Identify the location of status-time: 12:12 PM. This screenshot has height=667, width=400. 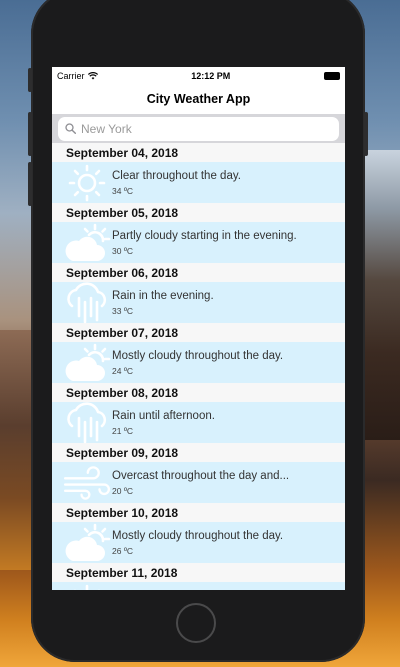
(211, 75).